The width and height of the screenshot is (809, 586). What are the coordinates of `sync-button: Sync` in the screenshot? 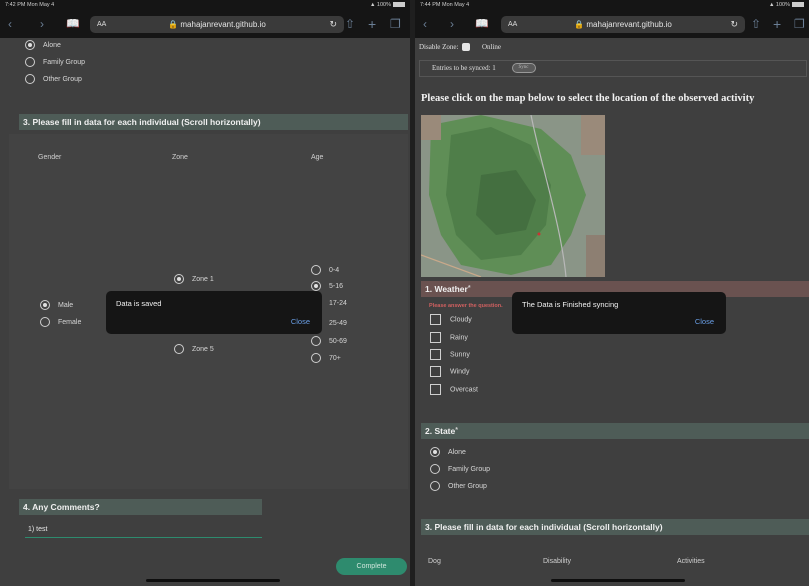 It's located at (523, 68).